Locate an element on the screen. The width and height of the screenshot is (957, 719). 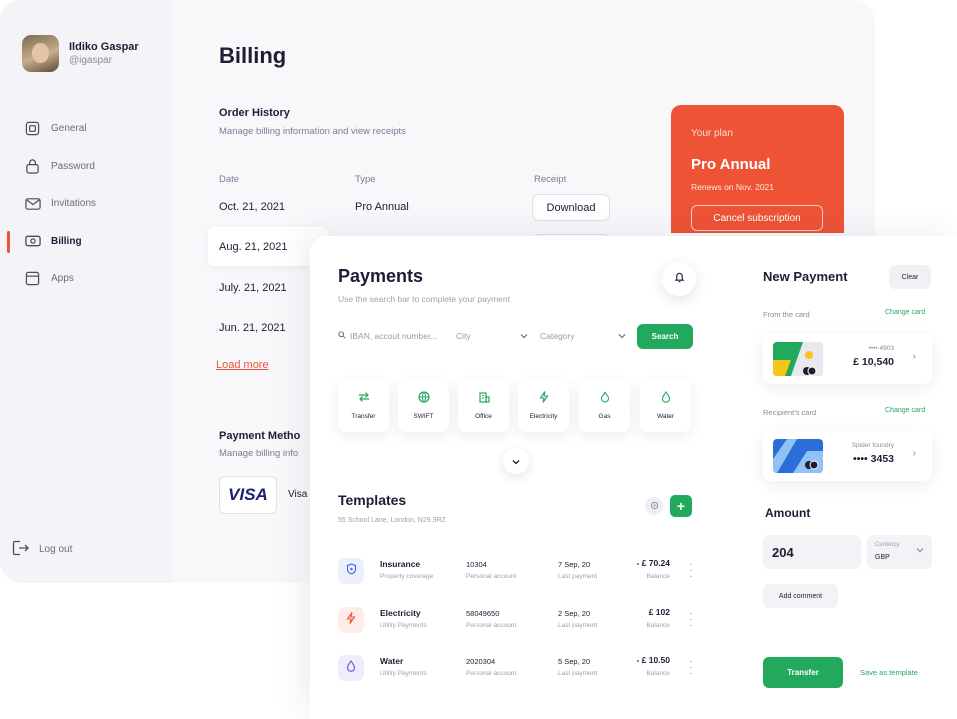
sidebar-item-password: Password is located at coordinates (85, 167).